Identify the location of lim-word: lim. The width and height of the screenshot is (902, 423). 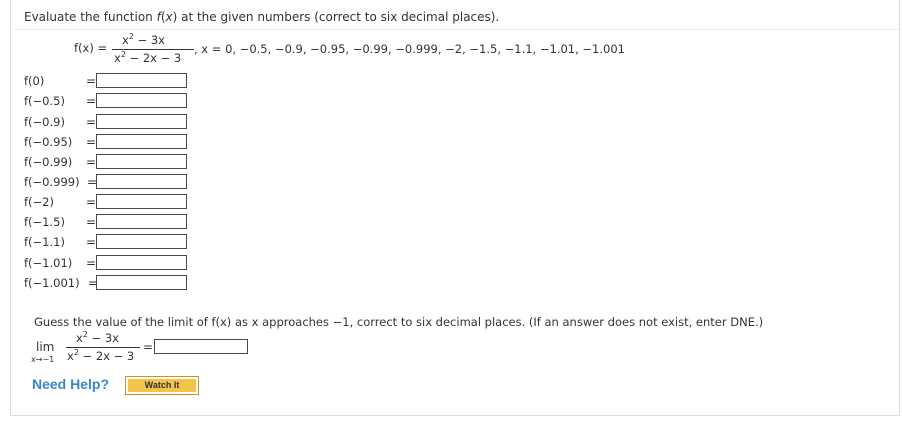
(45, 347).